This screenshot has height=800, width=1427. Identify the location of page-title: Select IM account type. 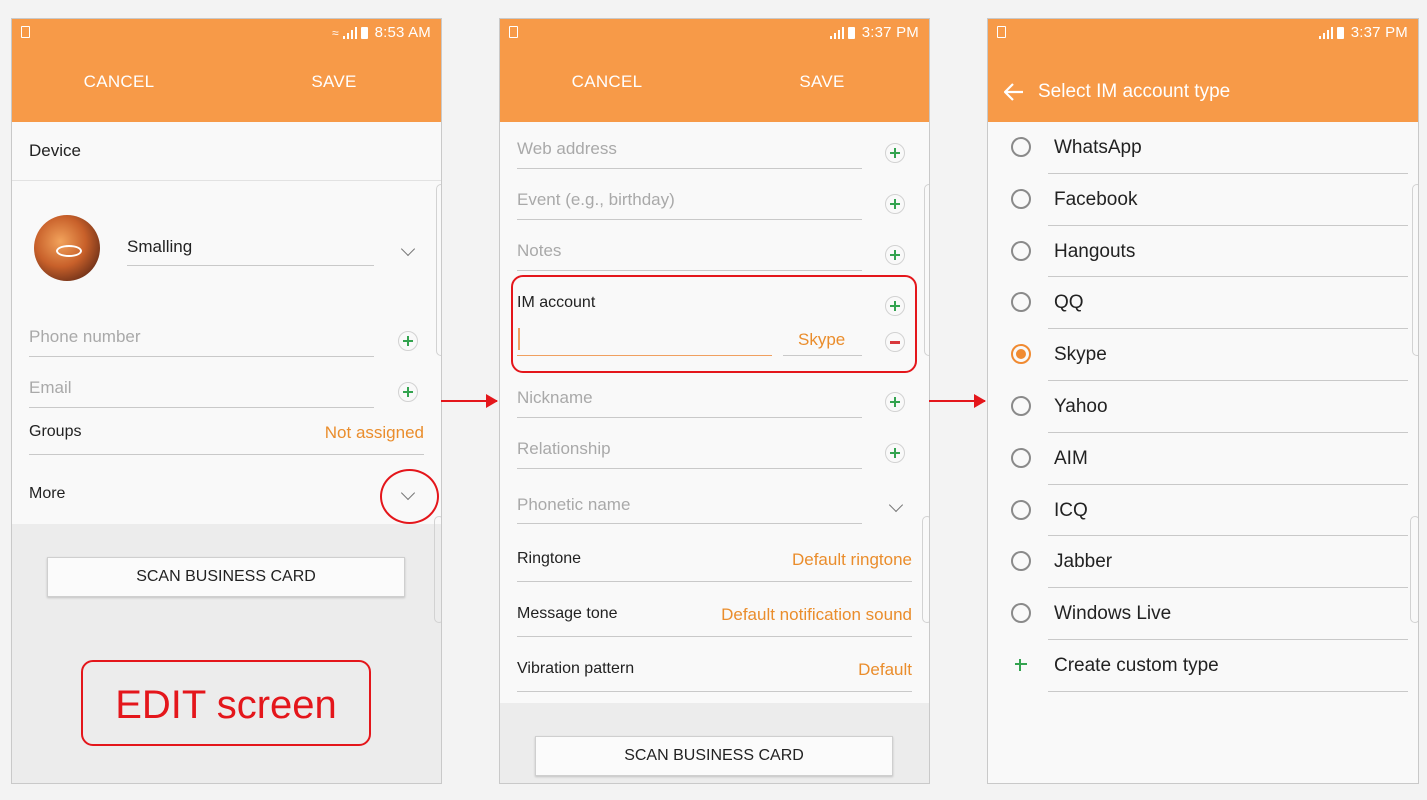
(1134, 91).